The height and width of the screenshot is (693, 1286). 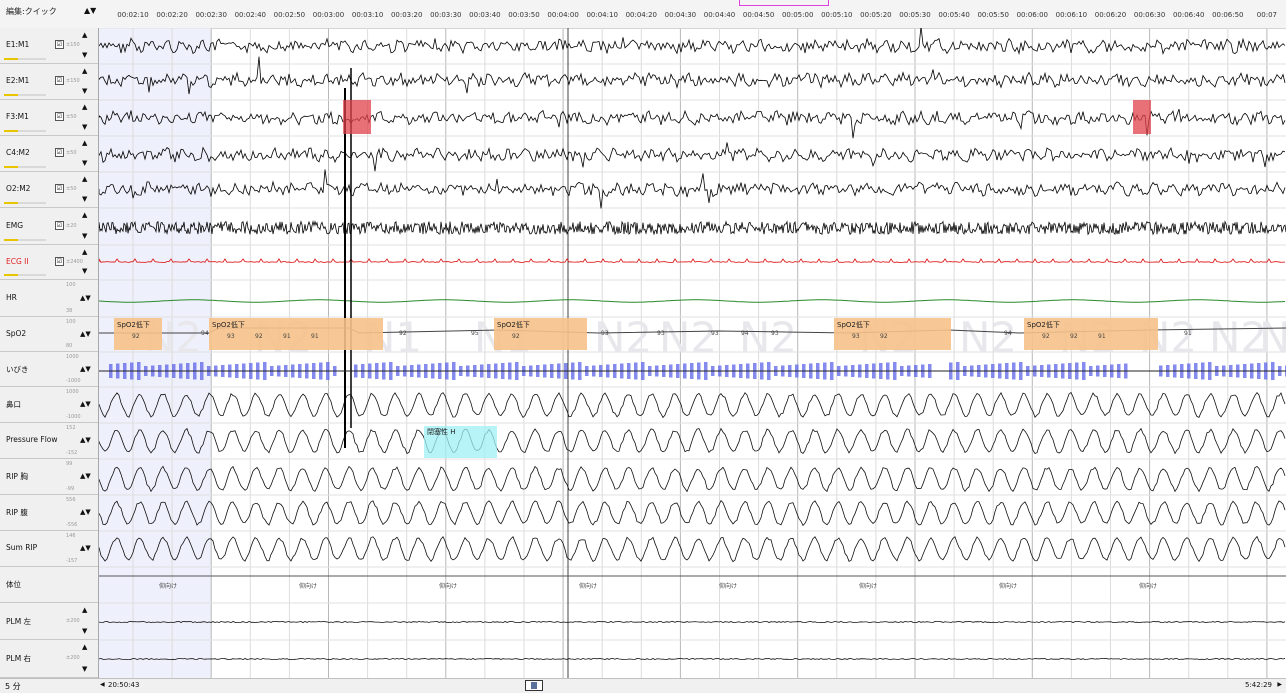 What do you see at coordinates (1279, 684) in the screenshot?
I see `scroll-right-icon: ▶` at bounding box center [1279, 684].